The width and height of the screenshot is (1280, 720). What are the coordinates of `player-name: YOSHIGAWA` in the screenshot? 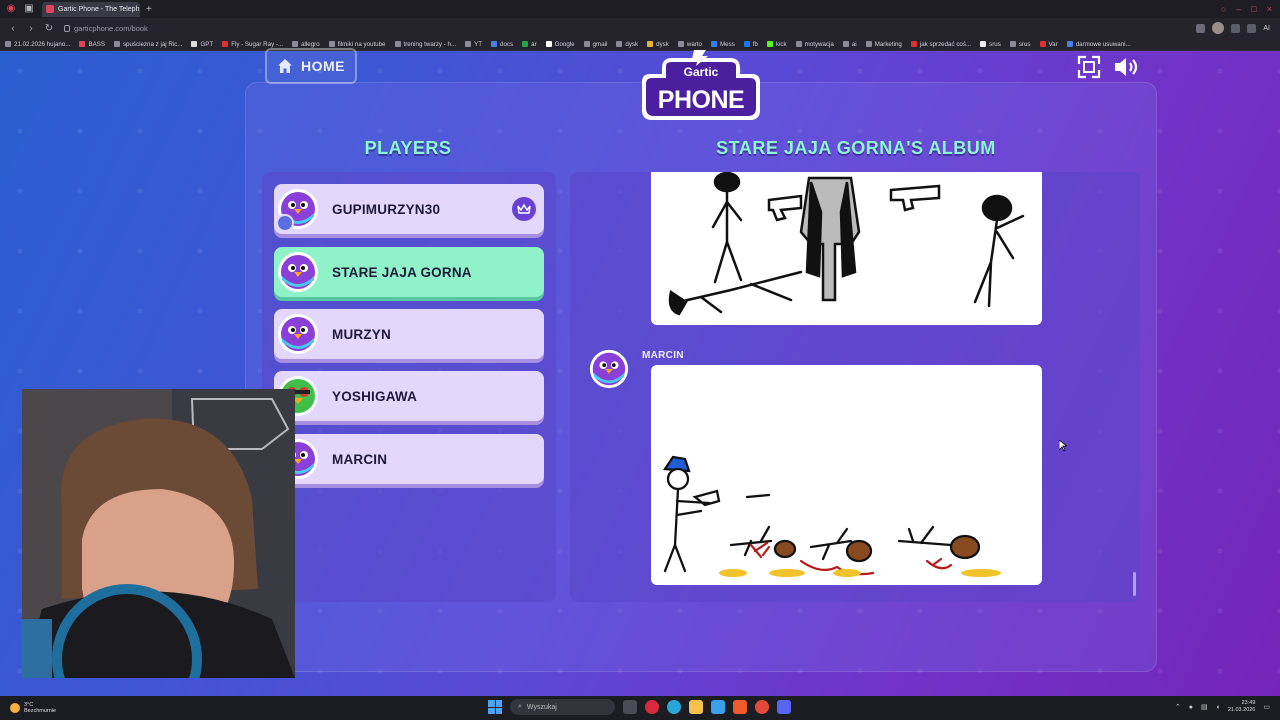 It's located at (375, 396).